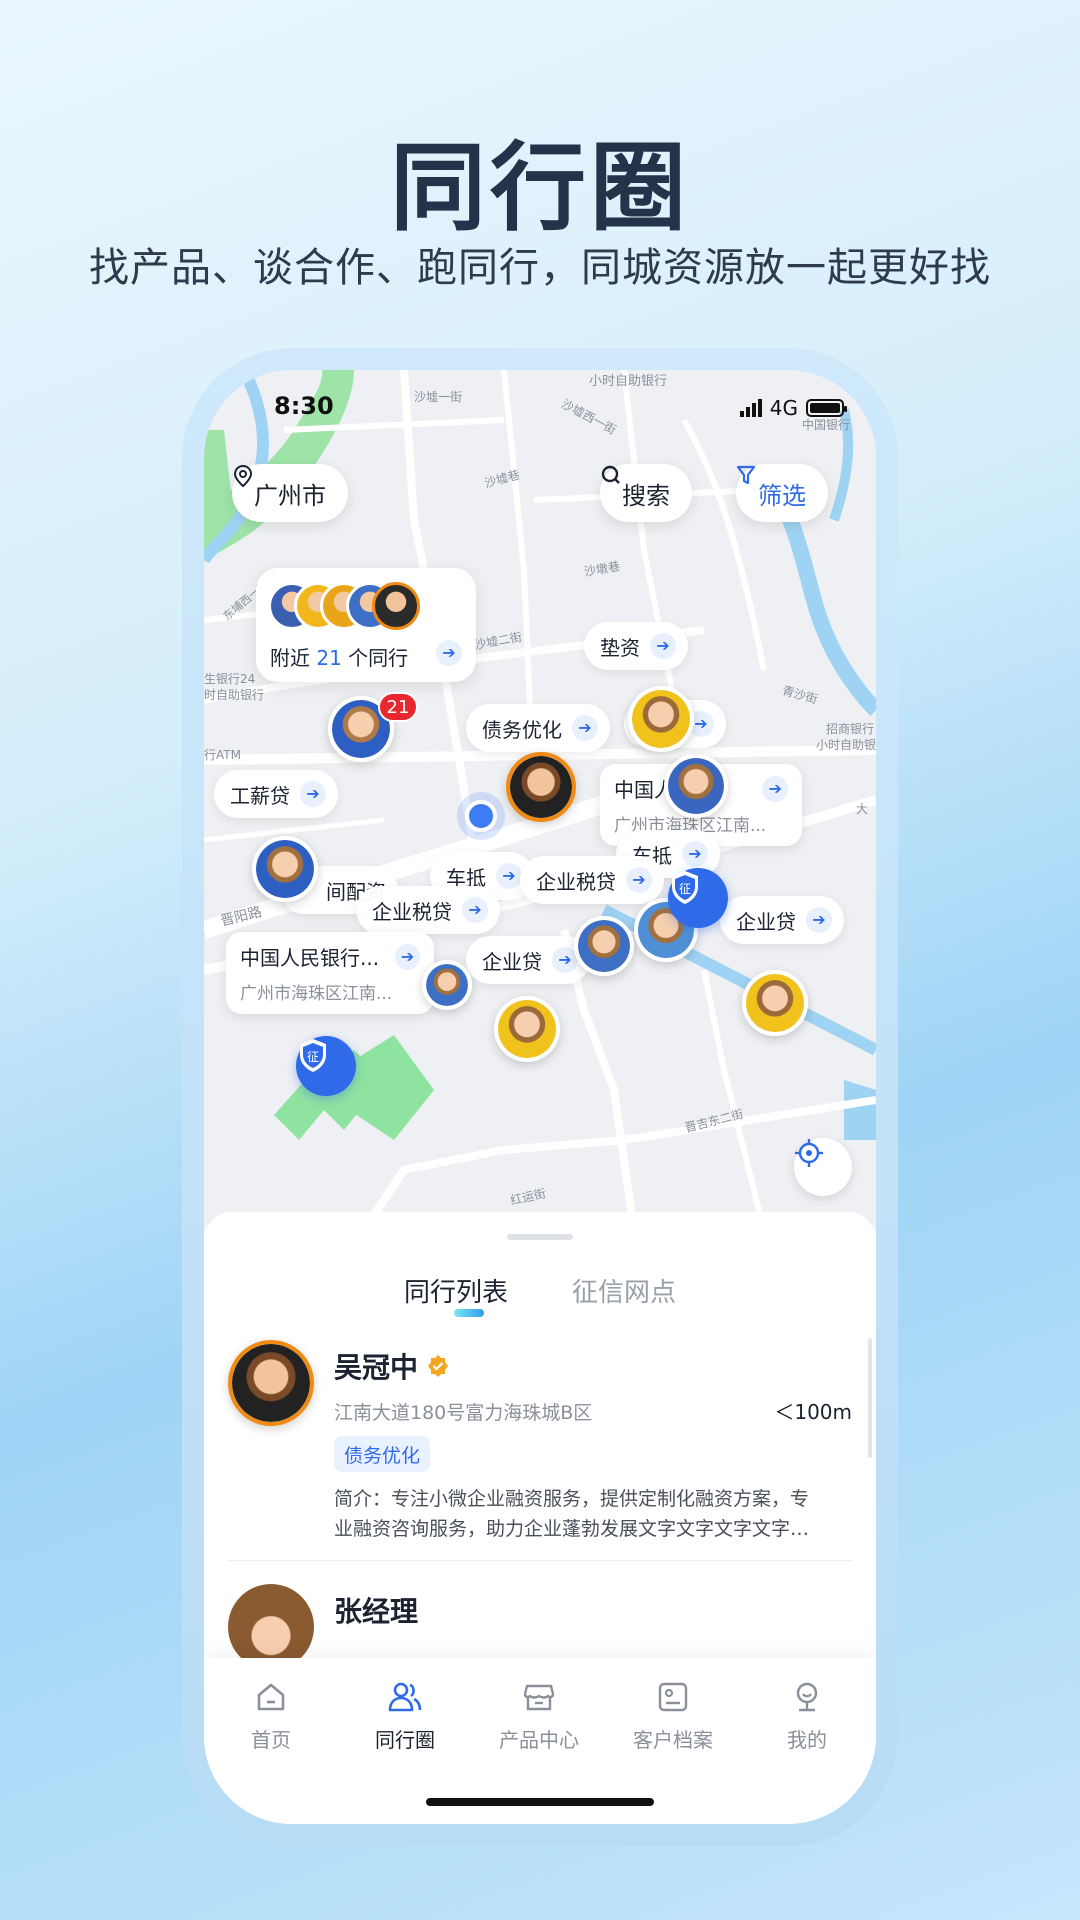 The height and width of the screenshot is (1920, 1080). Describe the element at coordinates (376, 1367) in the screenshot. I see `peer-name: 吴冠中` at that location.